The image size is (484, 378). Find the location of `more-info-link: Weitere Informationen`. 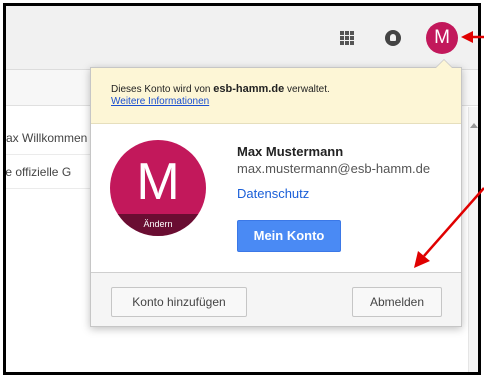

more-info-link: Weitere Informationen is located at coordinates (160, 102).